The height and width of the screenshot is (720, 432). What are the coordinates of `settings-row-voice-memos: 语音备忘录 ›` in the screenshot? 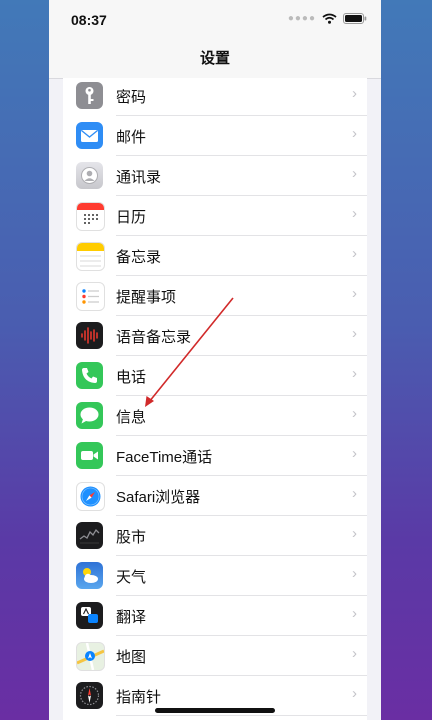 It's located at (215, 336).